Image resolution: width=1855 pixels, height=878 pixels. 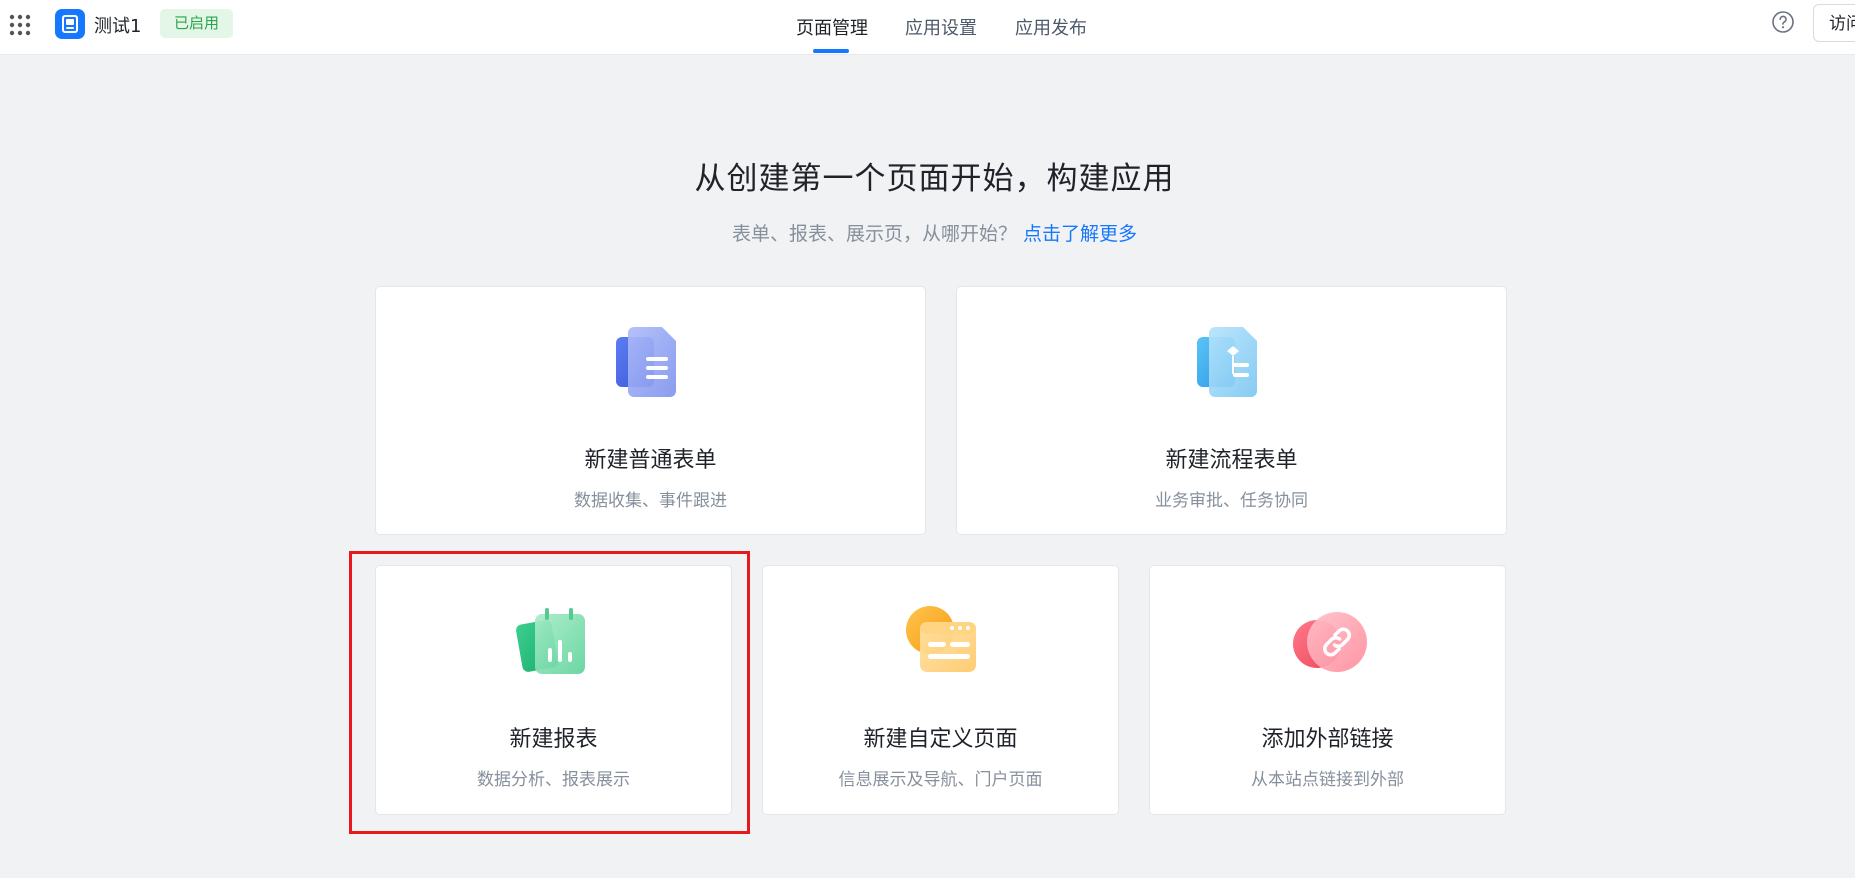 What do you see at coordinates (646, 362) in the screenshot?
I see `form-icon` at bounding box center [646, 362].